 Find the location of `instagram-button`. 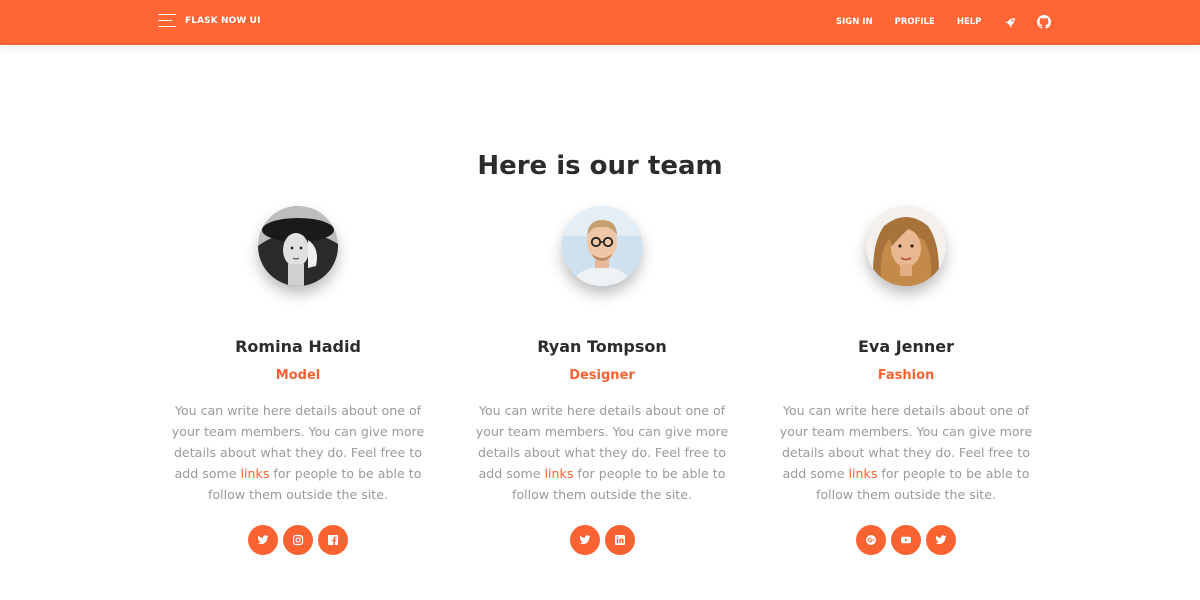

instagram-button is located at coordinates (298, 540).